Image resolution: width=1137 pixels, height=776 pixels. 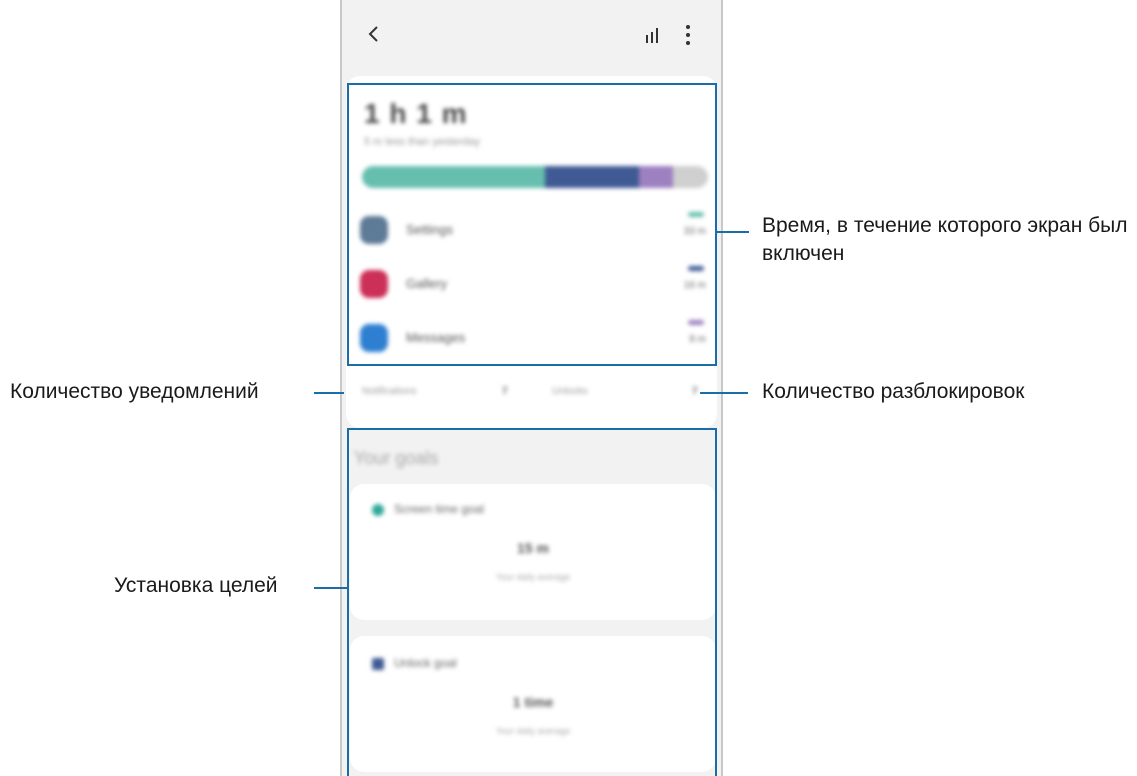 I want to click on goals-callout: Установка целей, so click(x=196, y=585).